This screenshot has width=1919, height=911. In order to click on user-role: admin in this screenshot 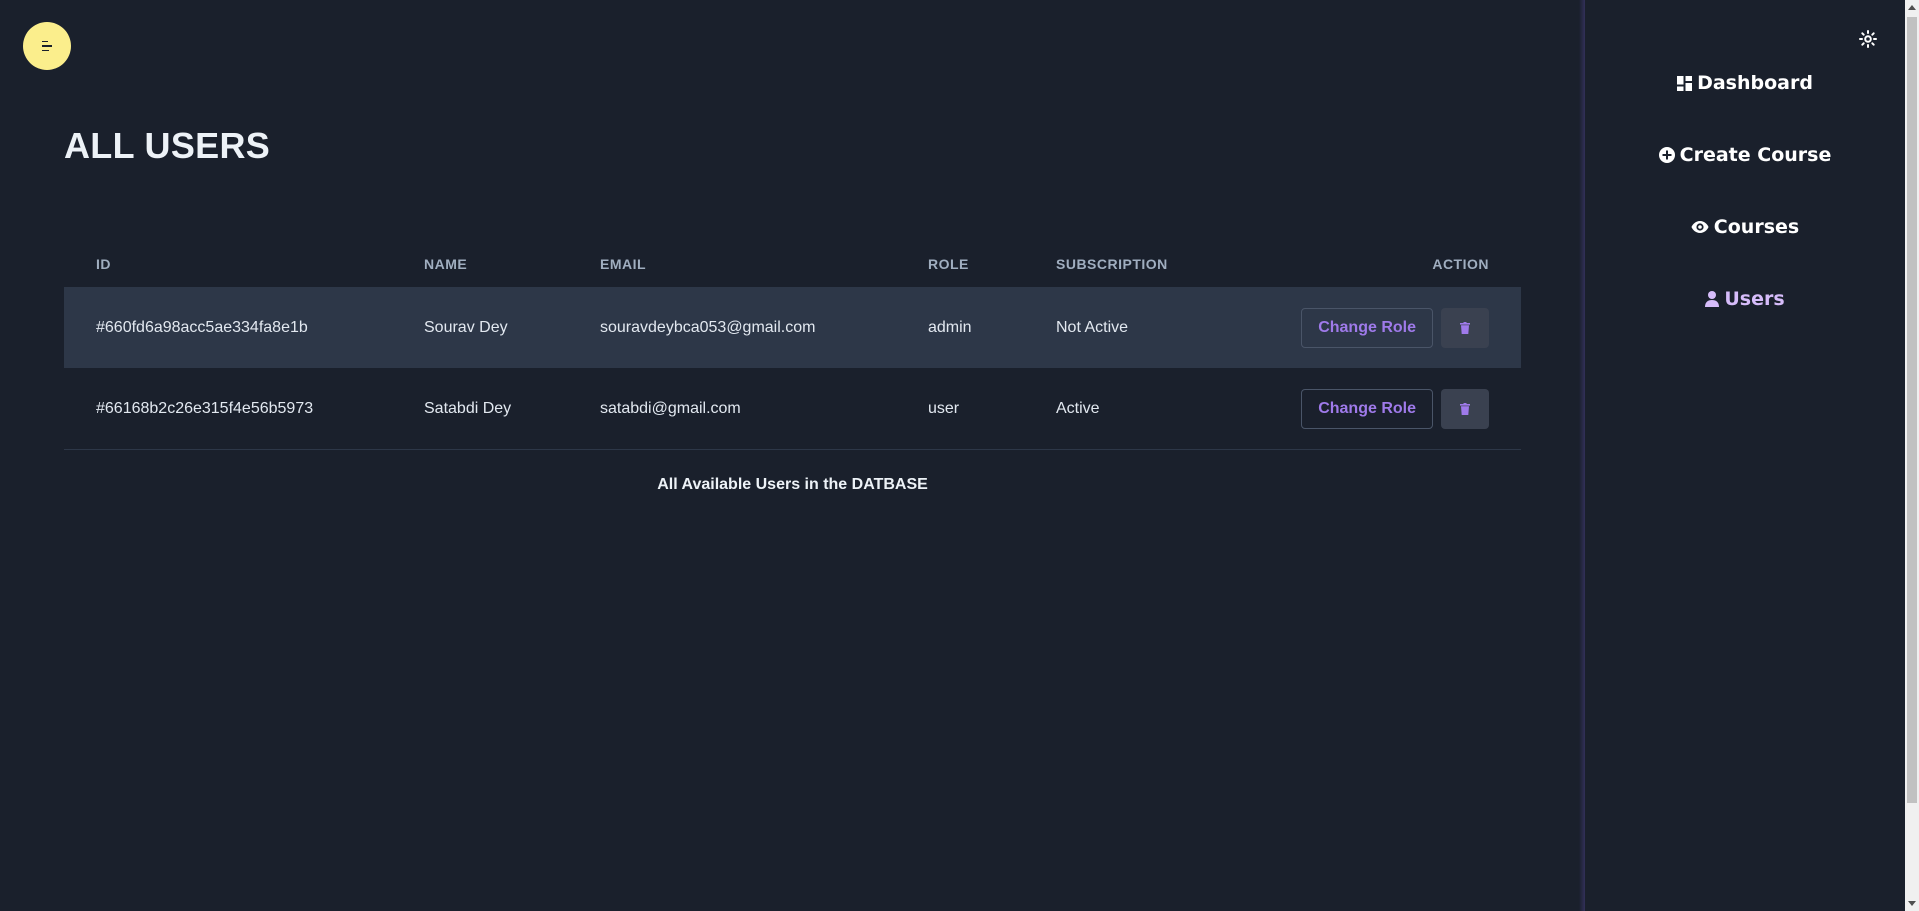, I will do `click(950, 327)`.